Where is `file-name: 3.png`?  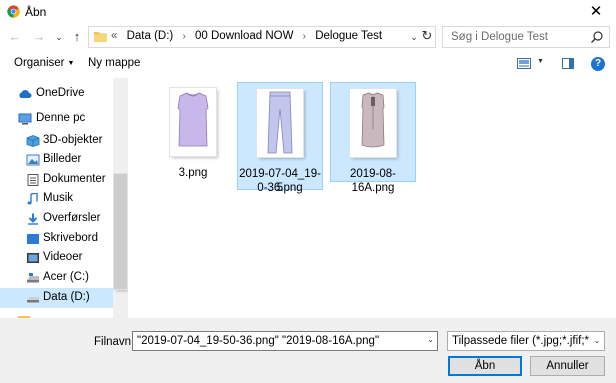 file-name: 3.png is located at coordinates (193, 173).